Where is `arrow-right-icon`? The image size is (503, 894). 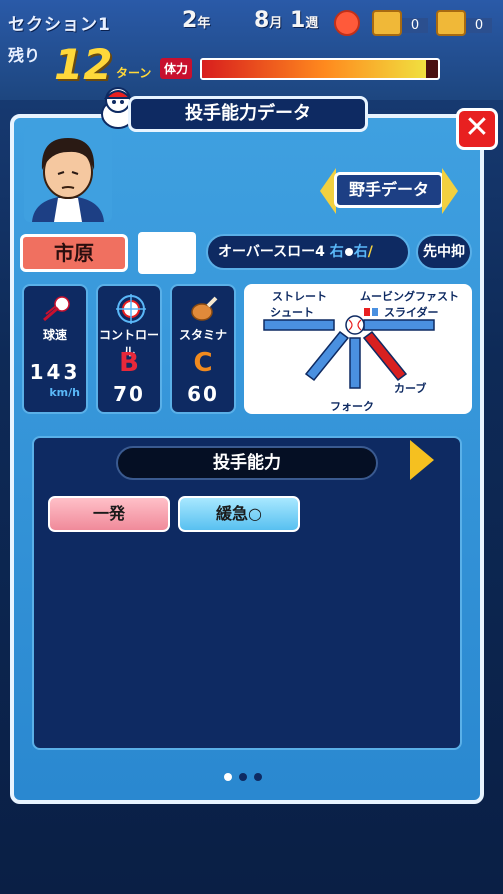
arrow-right-icon is located at coordinates (450, 191).